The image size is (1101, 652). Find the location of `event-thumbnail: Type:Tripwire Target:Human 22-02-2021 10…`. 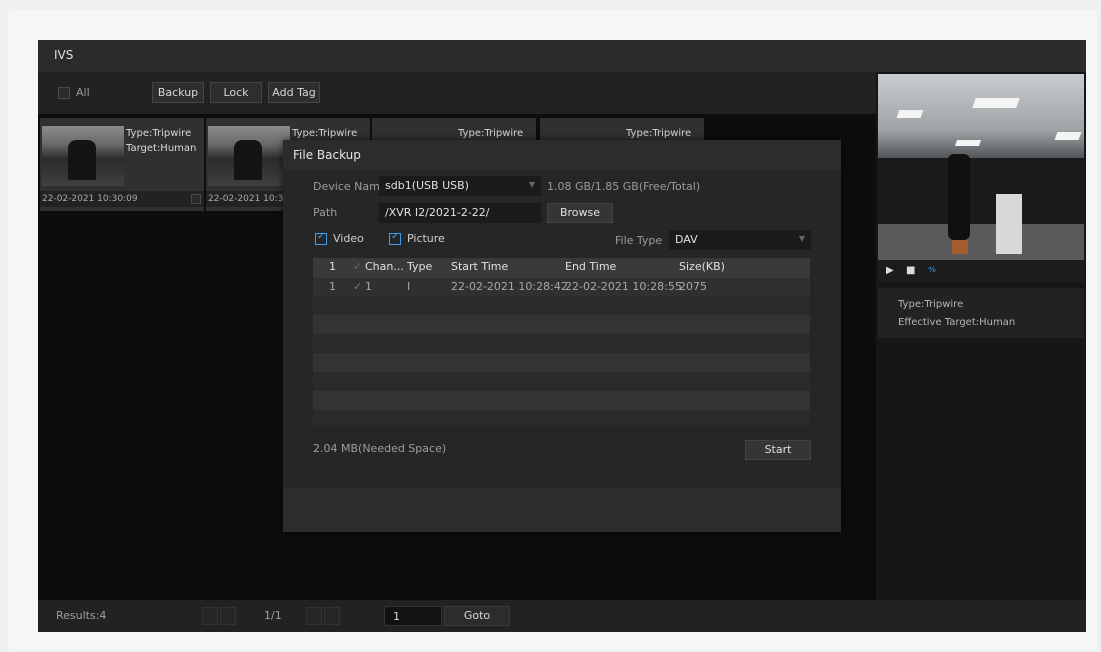

event-thumbnail: Type:Tripwire Target:Human 22-02-2021 10… is located at coordinates (122, 164).